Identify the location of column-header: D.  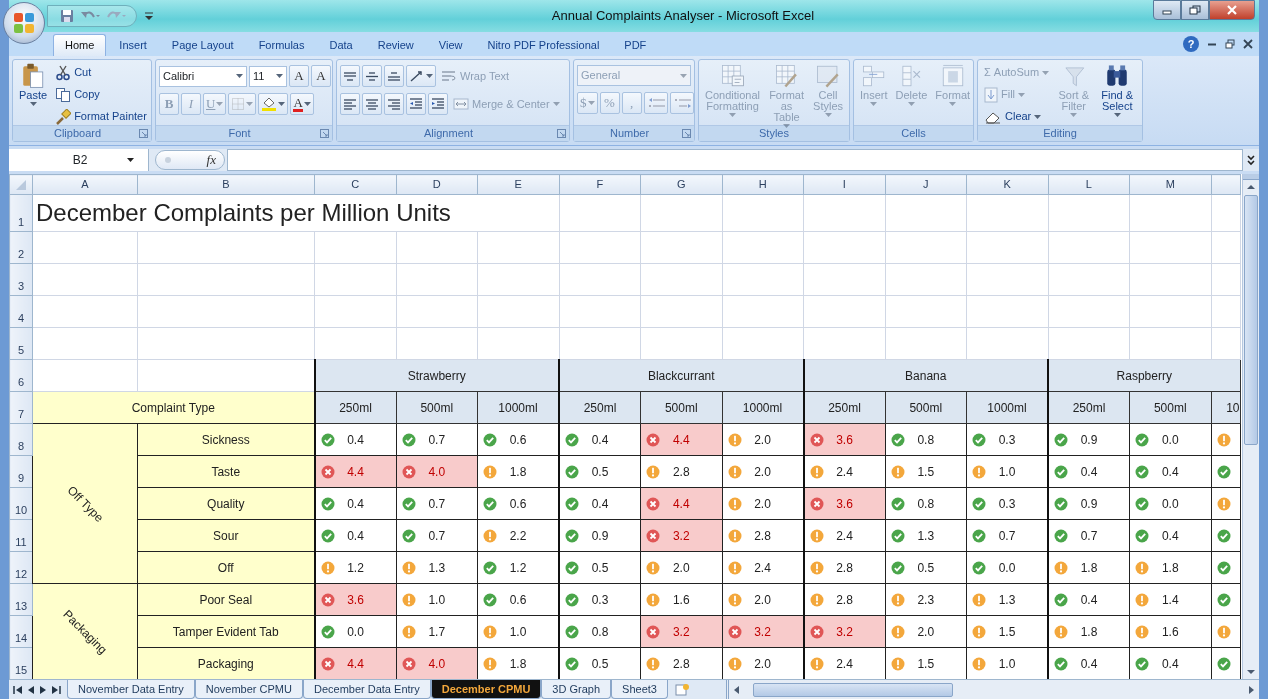
(437, 184).